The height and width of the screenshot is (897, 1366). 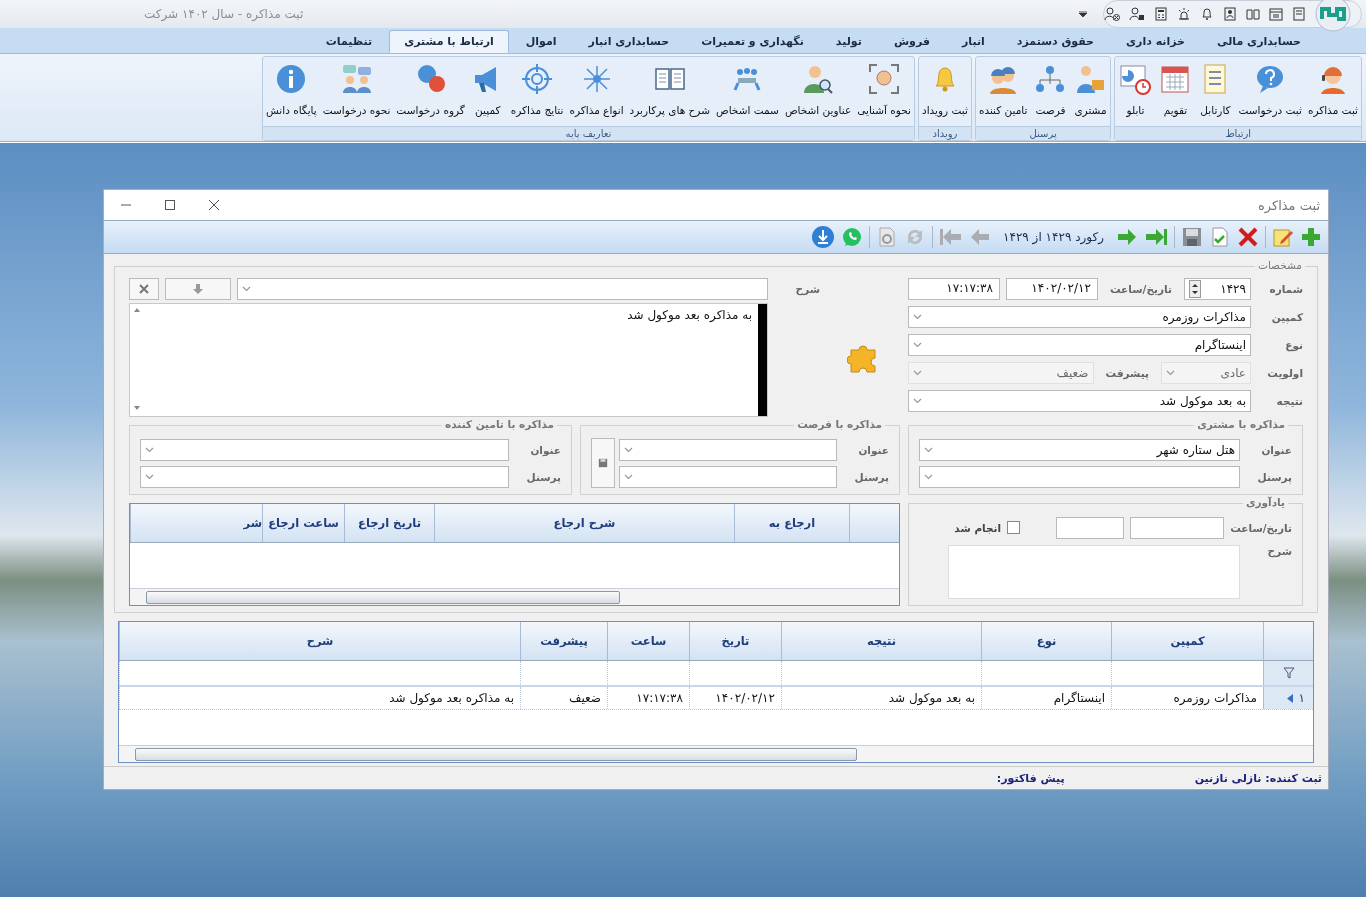 I want to click on save-icon, so click(x=1192, y=237).